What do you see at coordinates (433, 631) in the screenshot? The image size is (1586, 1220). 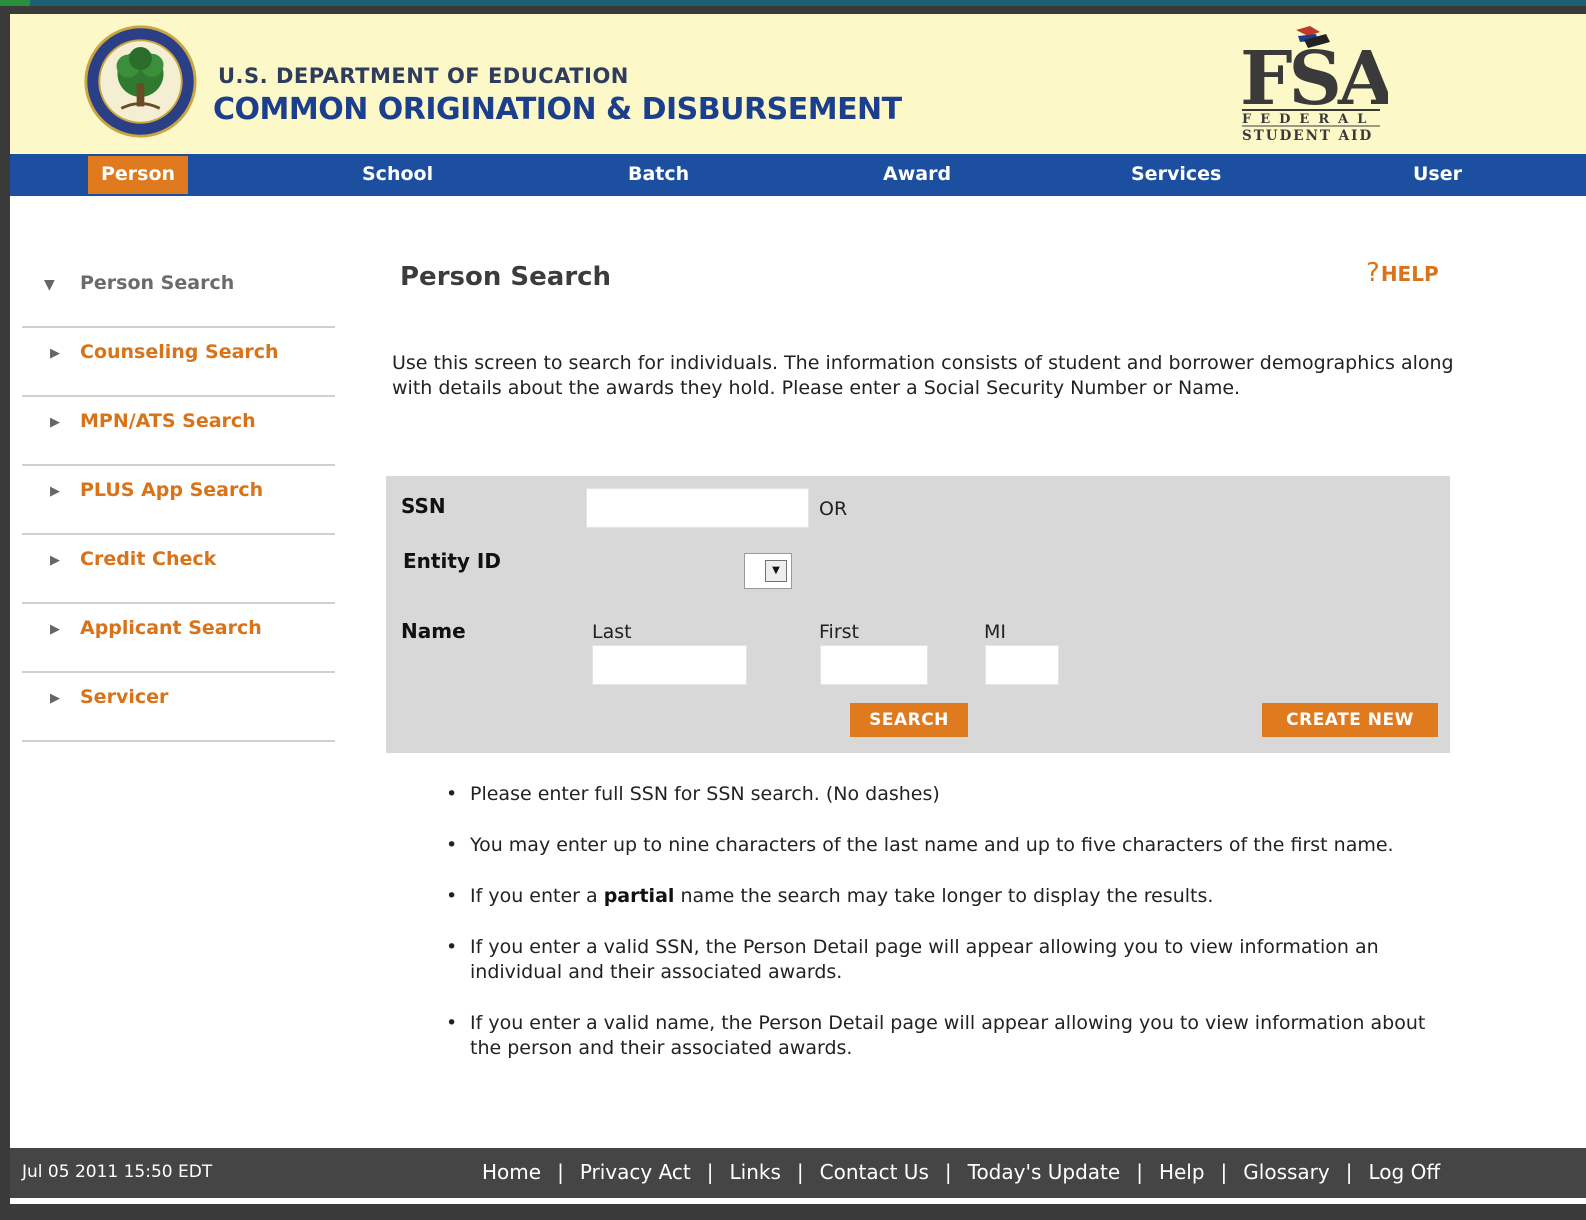 I see `name-label: Name` at bounding box center [433, 631].